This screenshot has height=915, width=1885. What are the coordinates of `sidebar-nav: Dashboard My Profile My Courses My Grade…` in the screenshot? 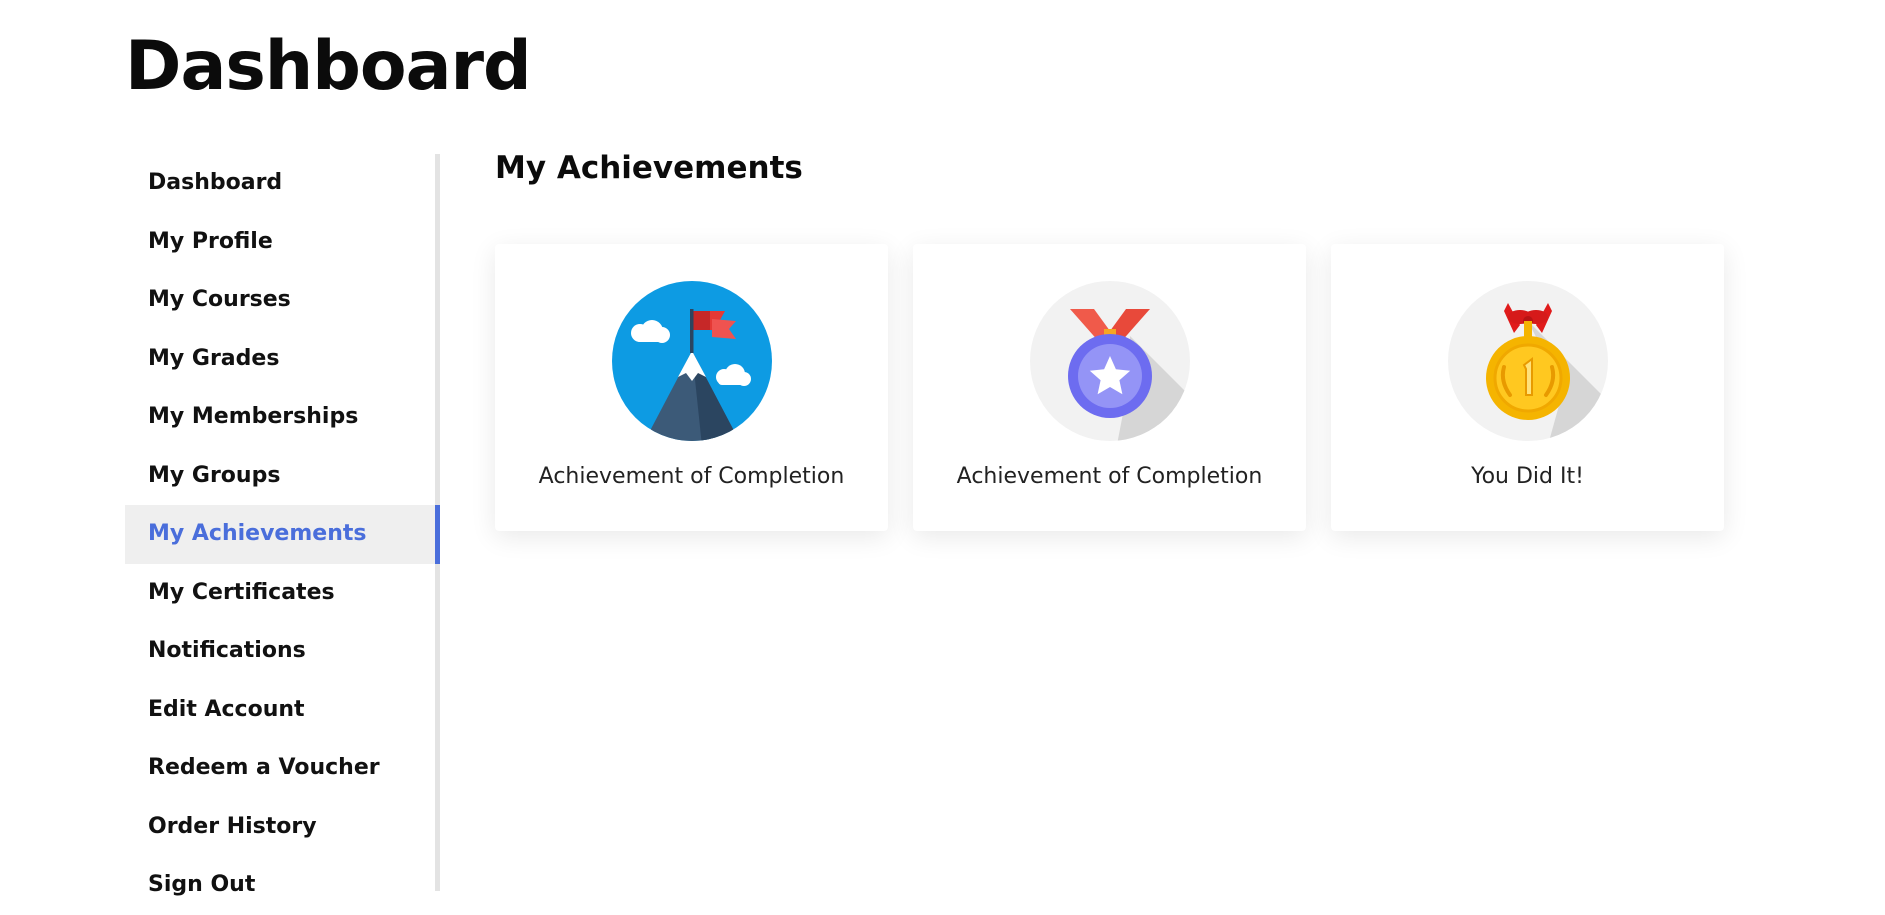 It's located at (282, 525).